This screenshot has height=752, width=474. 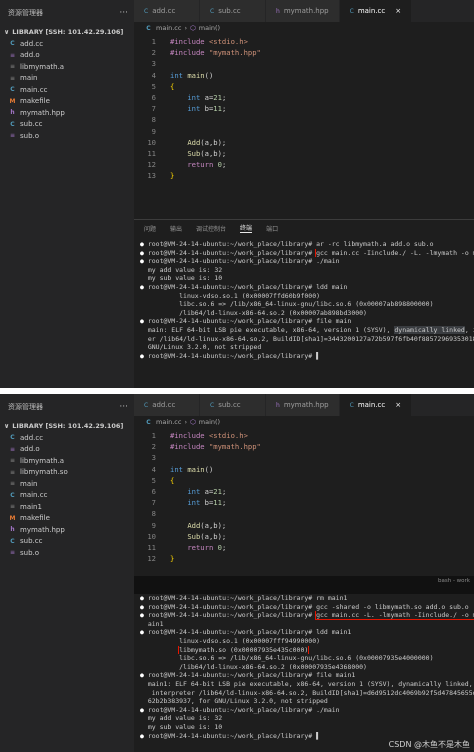 I want to click on file-tree-item: ≡ main1, so click(x=67, y=507).